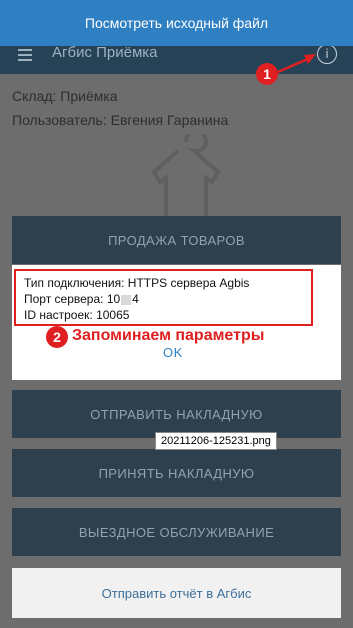  I want to click on sell-goods-label: ПРОДАЖА ТОВАРОВ, so click(176, 240).